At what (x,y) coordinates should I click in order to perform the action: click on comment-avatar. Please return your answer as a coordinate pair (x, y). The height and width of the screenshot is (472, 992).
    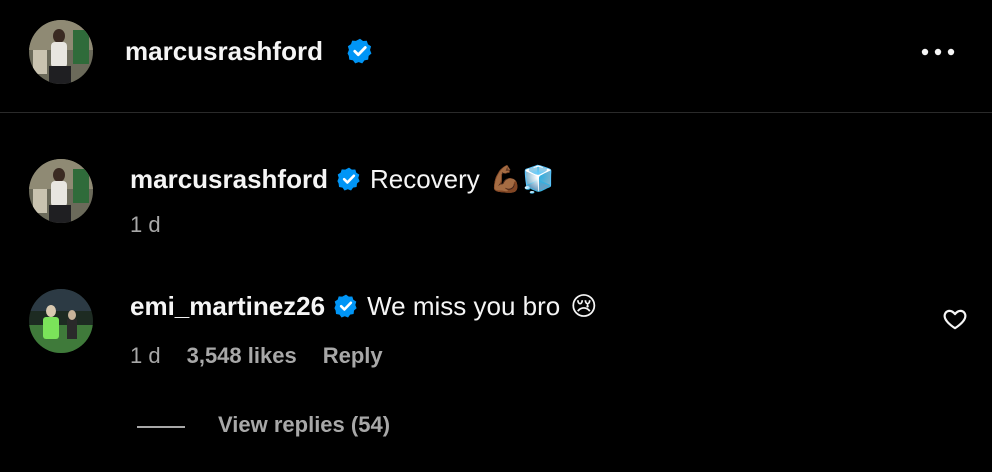
    Looking at the image, I should click on (61, 321).